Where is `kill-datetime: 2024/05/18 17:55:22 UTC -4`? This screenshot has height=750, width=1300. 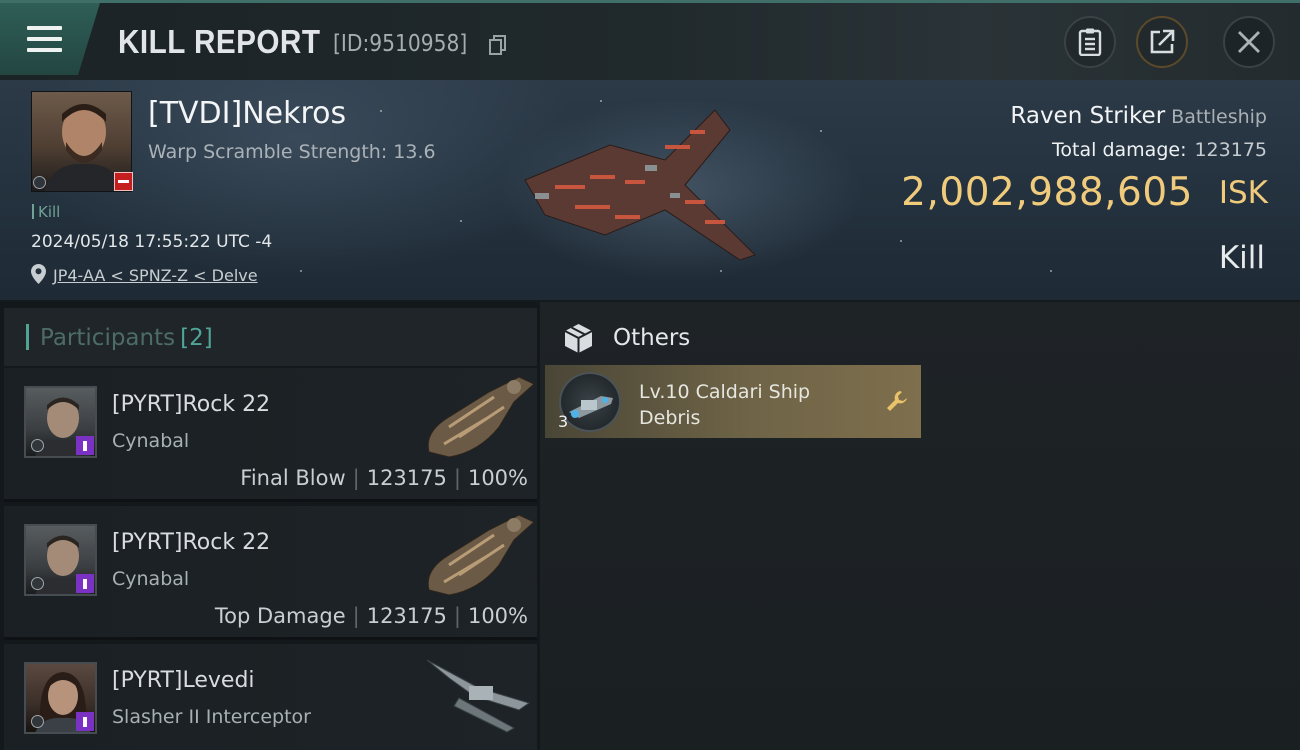
kill-datetime: 2024/05/18 17:55:22 UTC -4 is located at coordinates (152, 242).